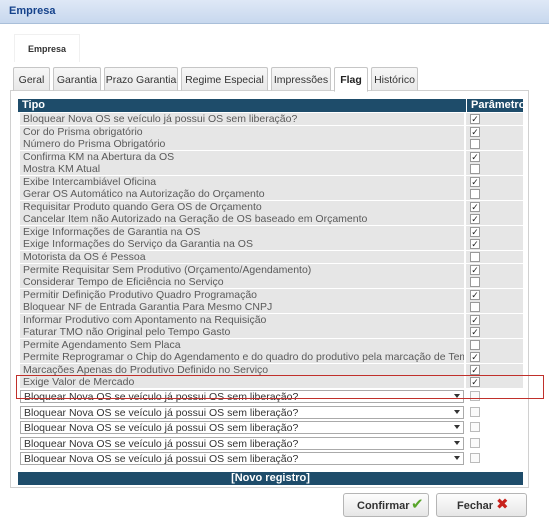 This screenshot has height=517, width=549. Describe the element at coordinates (466, 105) in the screenshot. I see `column-divider` at that location.